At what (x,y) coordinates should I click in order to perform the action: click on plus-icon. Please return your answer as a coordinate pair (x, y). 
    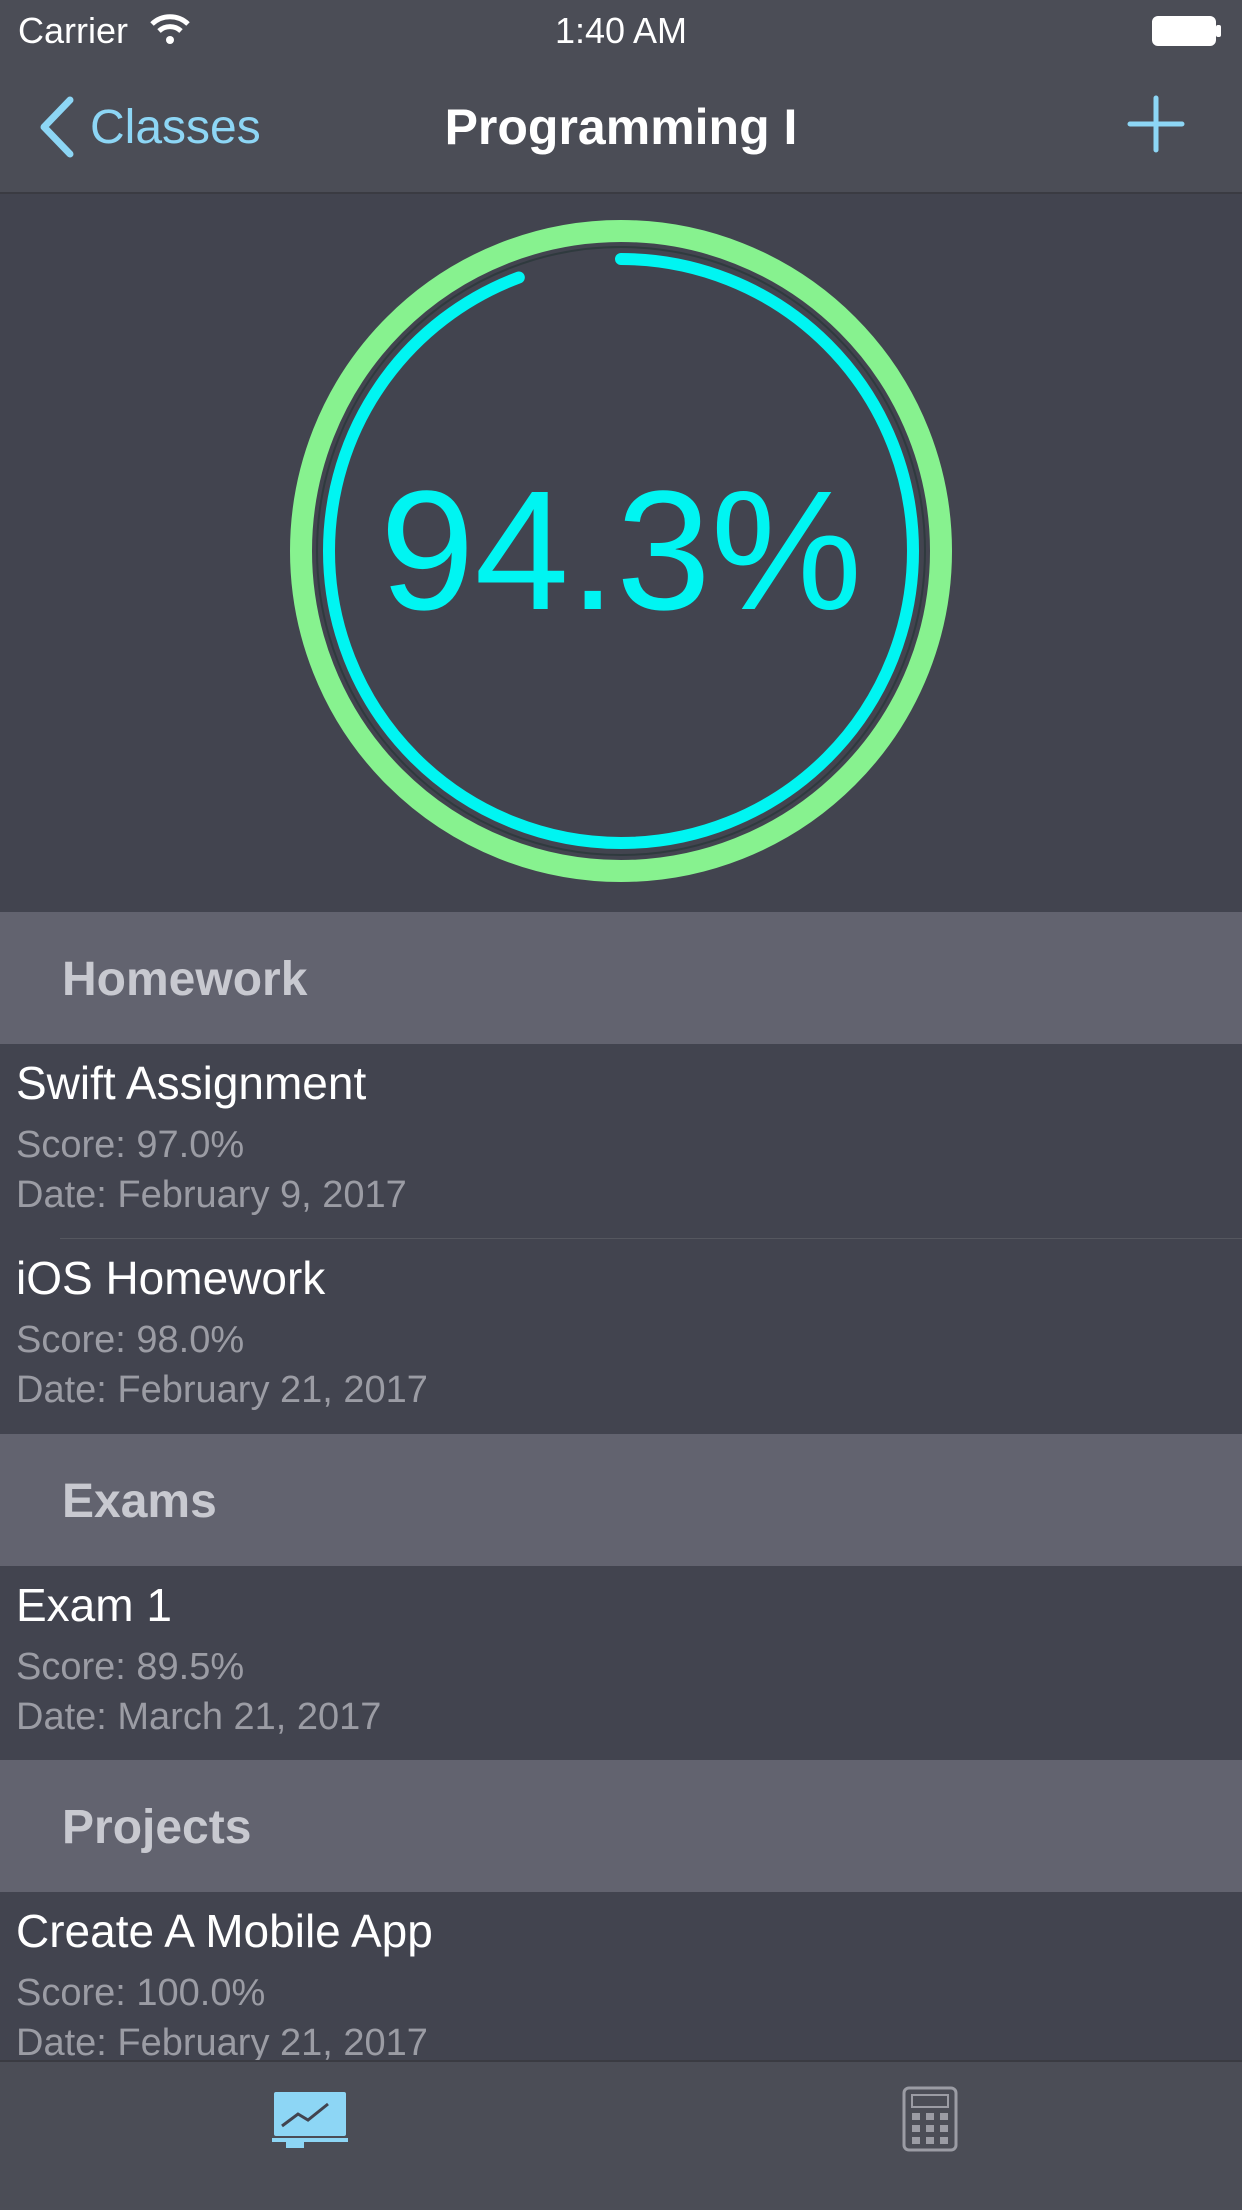
    Looking at the image, I should click on (1156, 124).